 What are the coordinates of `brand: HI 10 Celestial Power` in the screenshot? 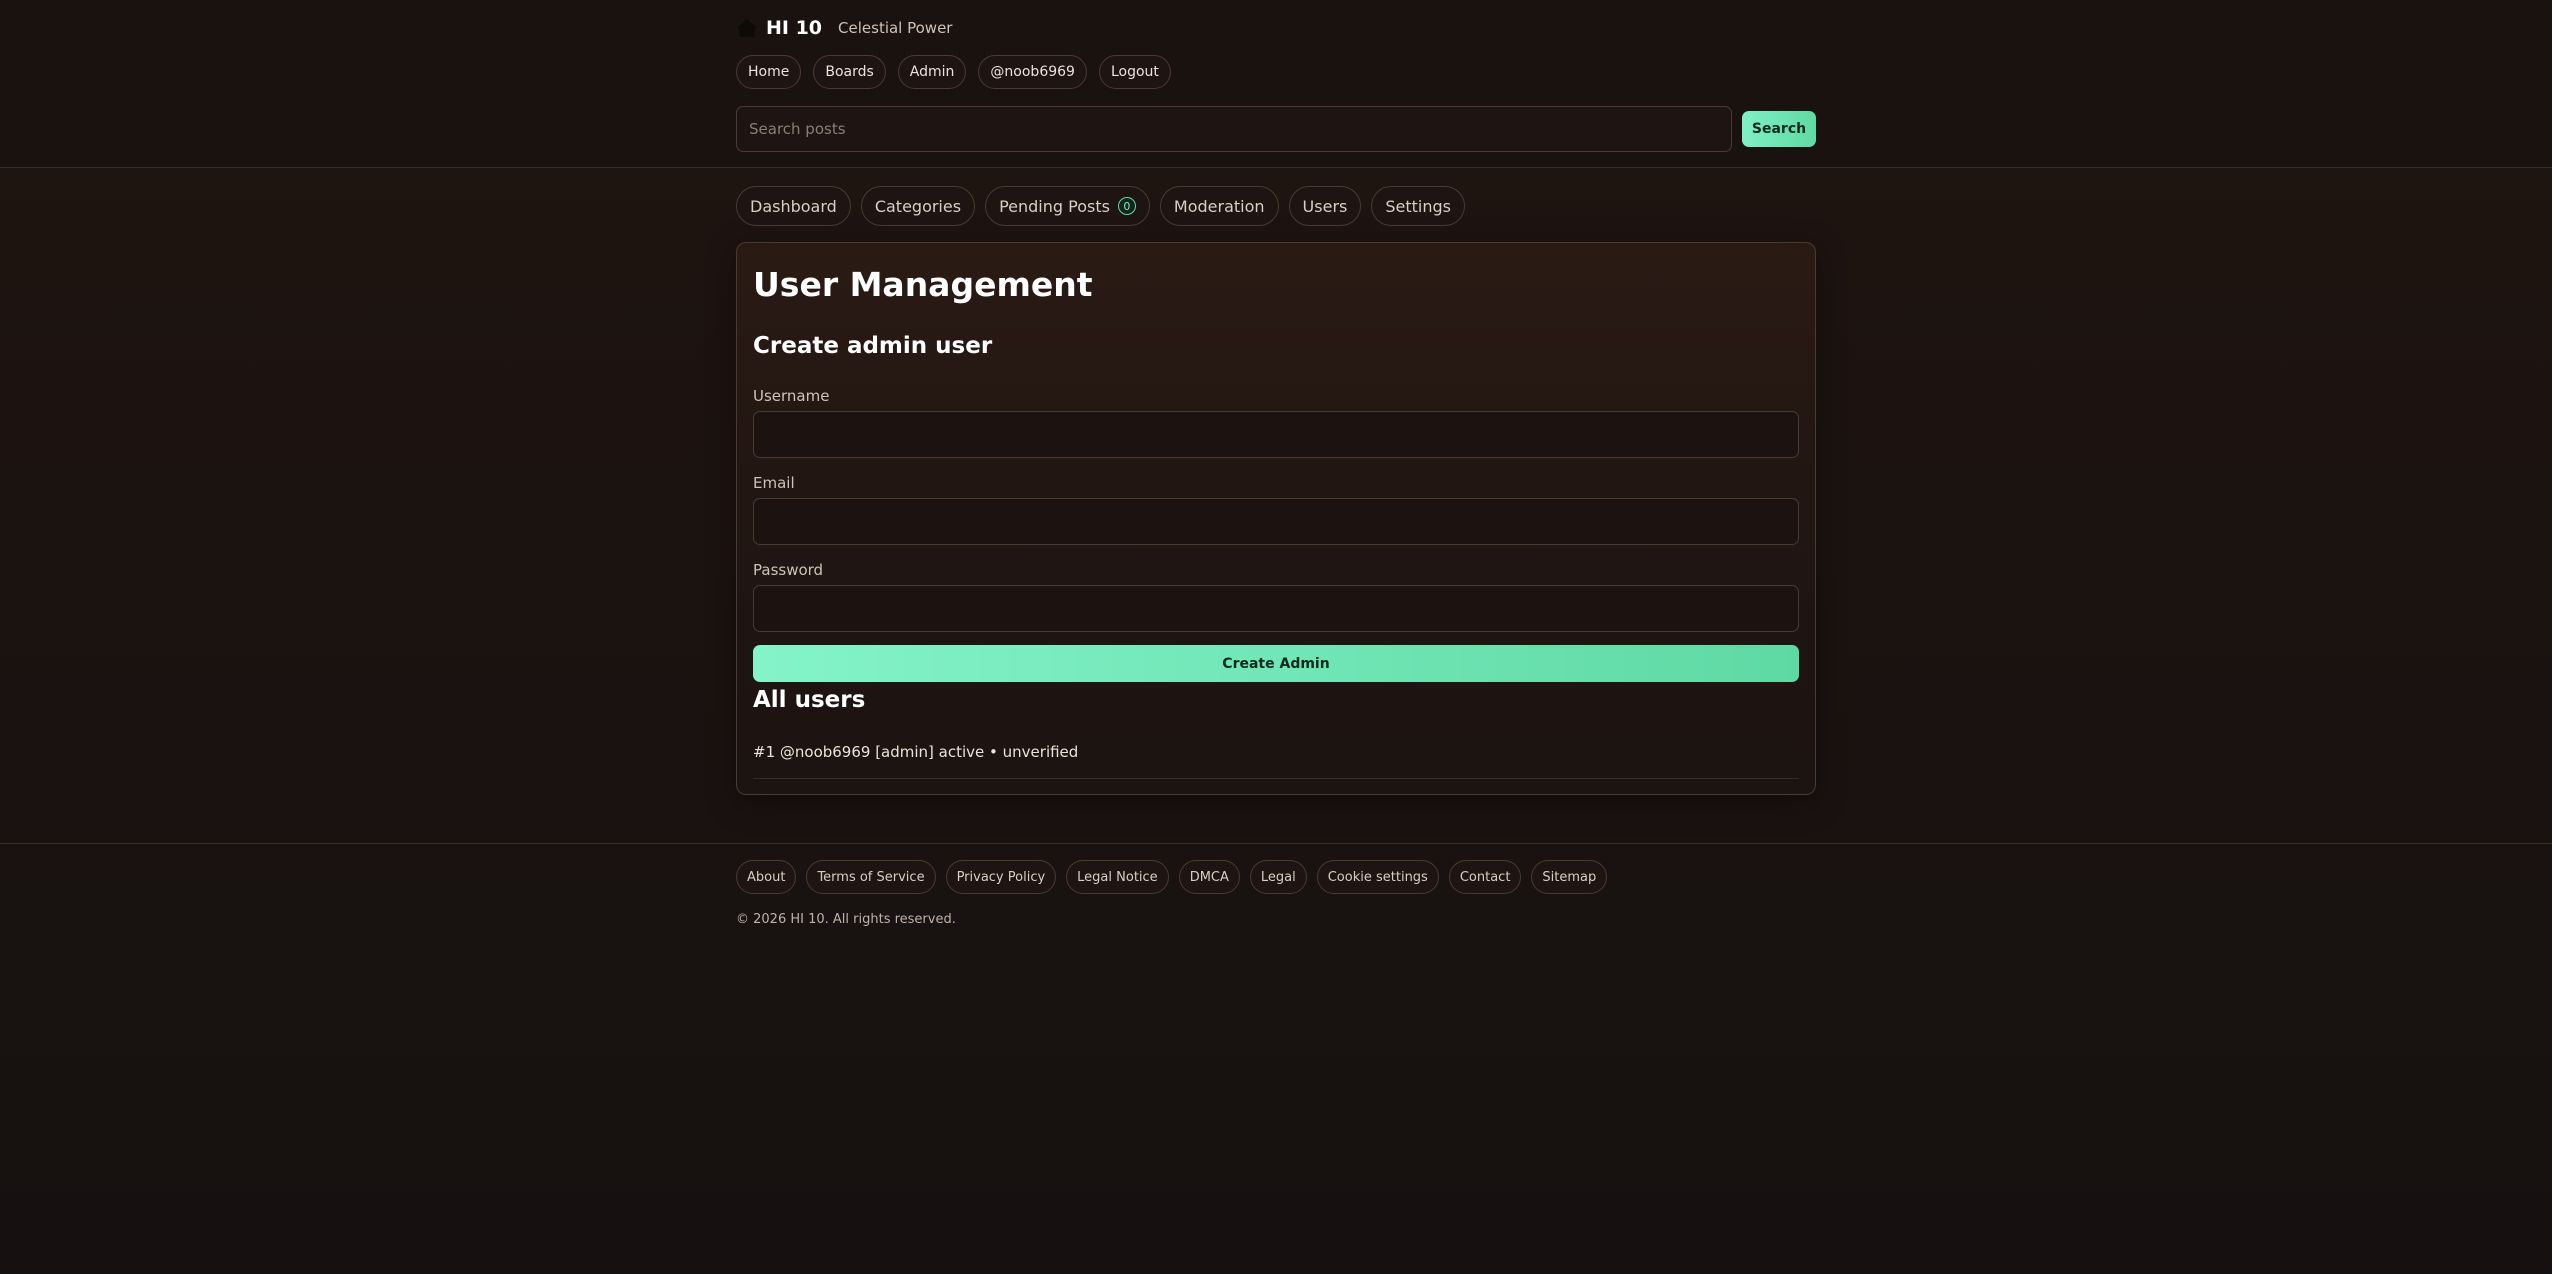 It's located at (844, 28).